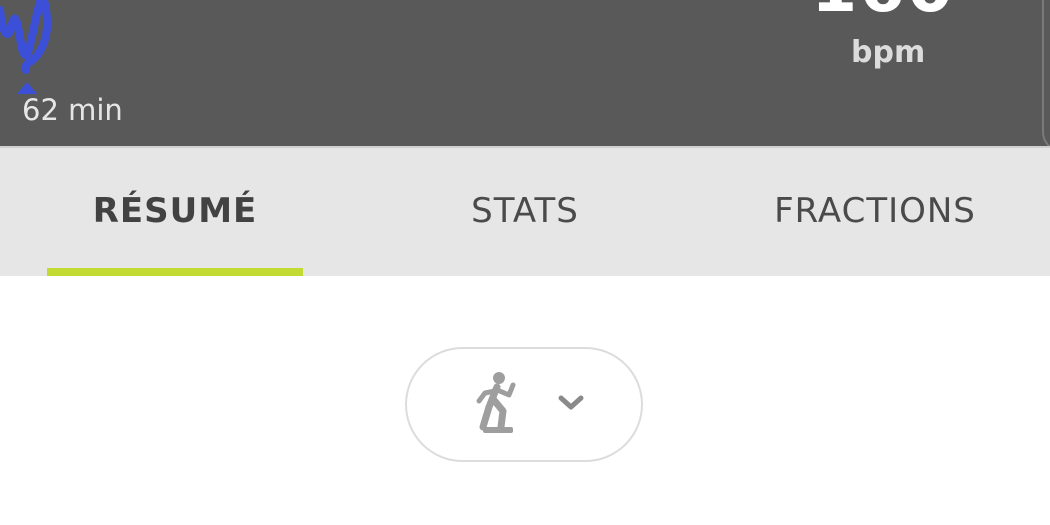  I want to click on active-tab-indicator, so click(175, 272).